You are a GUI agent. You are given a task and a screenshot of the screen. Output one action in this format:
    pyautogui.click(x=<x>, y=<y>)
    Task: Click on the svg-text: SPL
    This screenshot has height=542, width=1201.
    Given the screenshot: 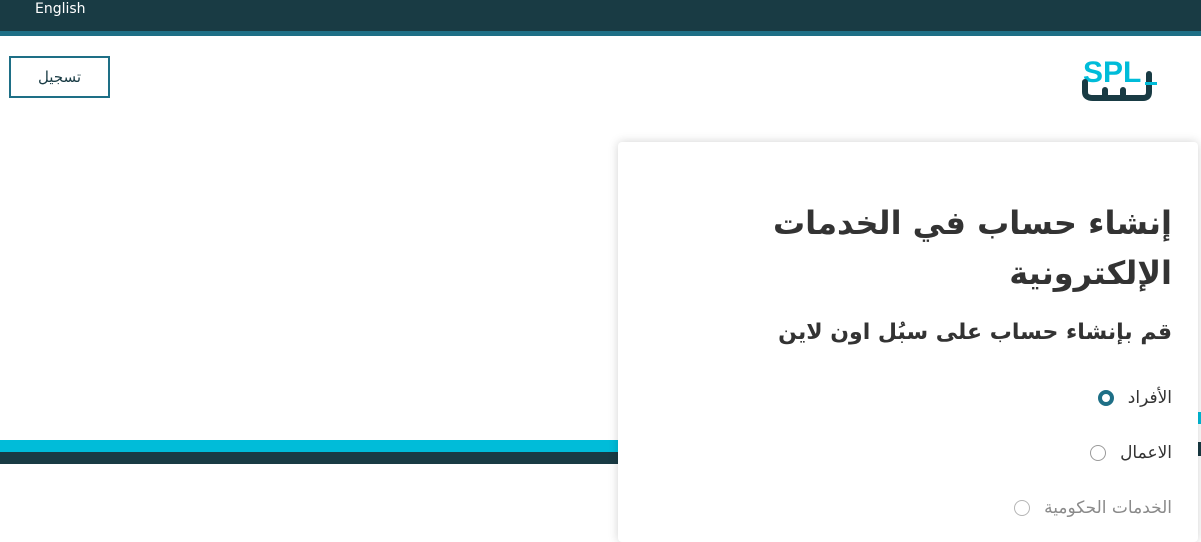 What is the action you would take?
    pyautogui.click(x=1112, y=72)
    